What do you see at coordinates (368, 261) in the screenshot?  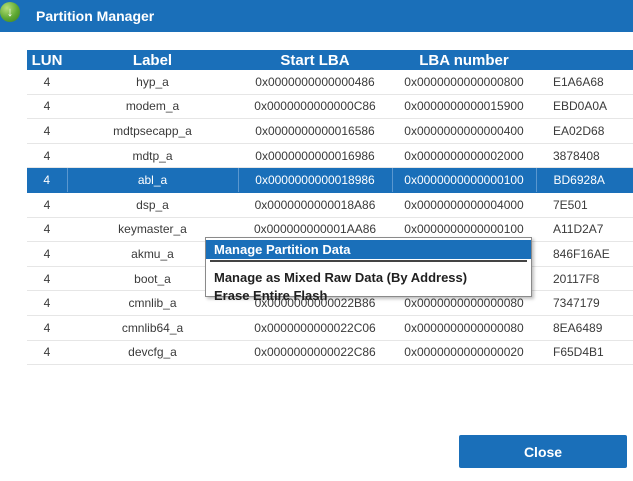 I see `menu-separator` at bounding box center [368, 261].